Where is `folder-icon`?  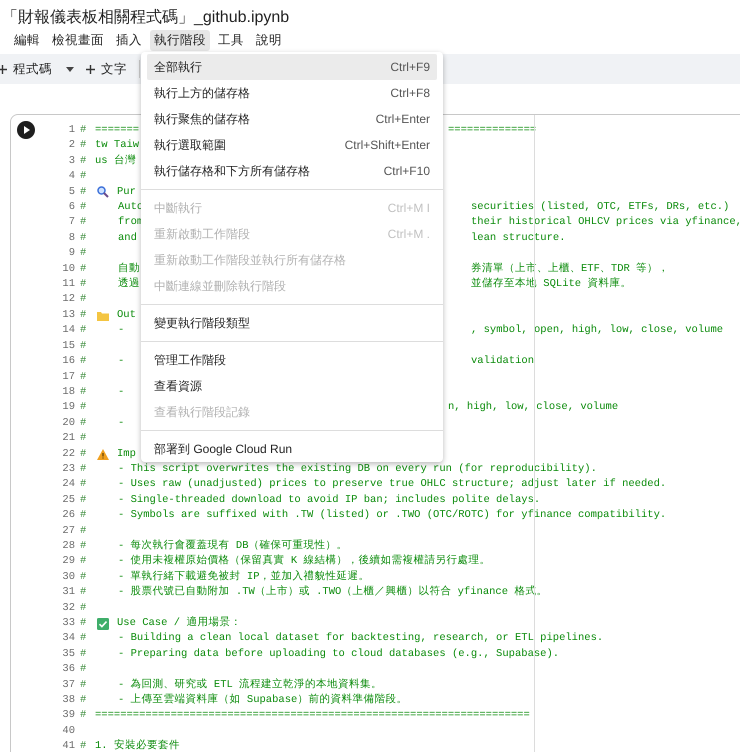
folder-icon is located at coordinates (103, 316).